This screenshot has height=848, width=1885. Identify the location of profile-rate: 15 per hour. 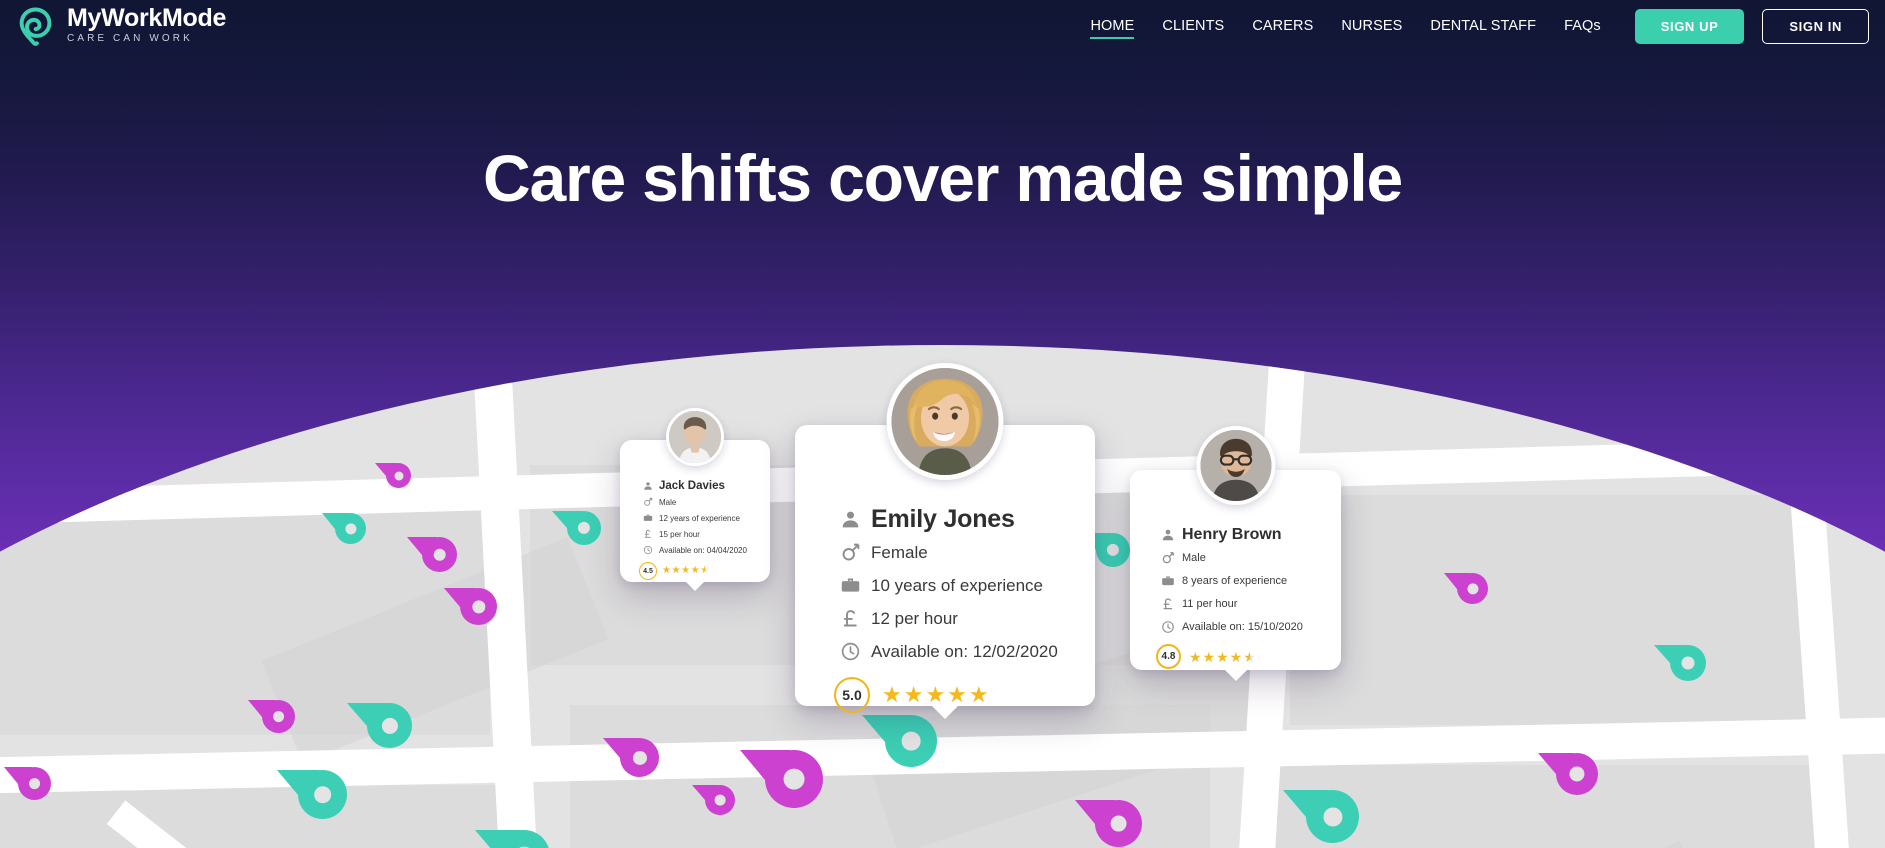
(679, 534).